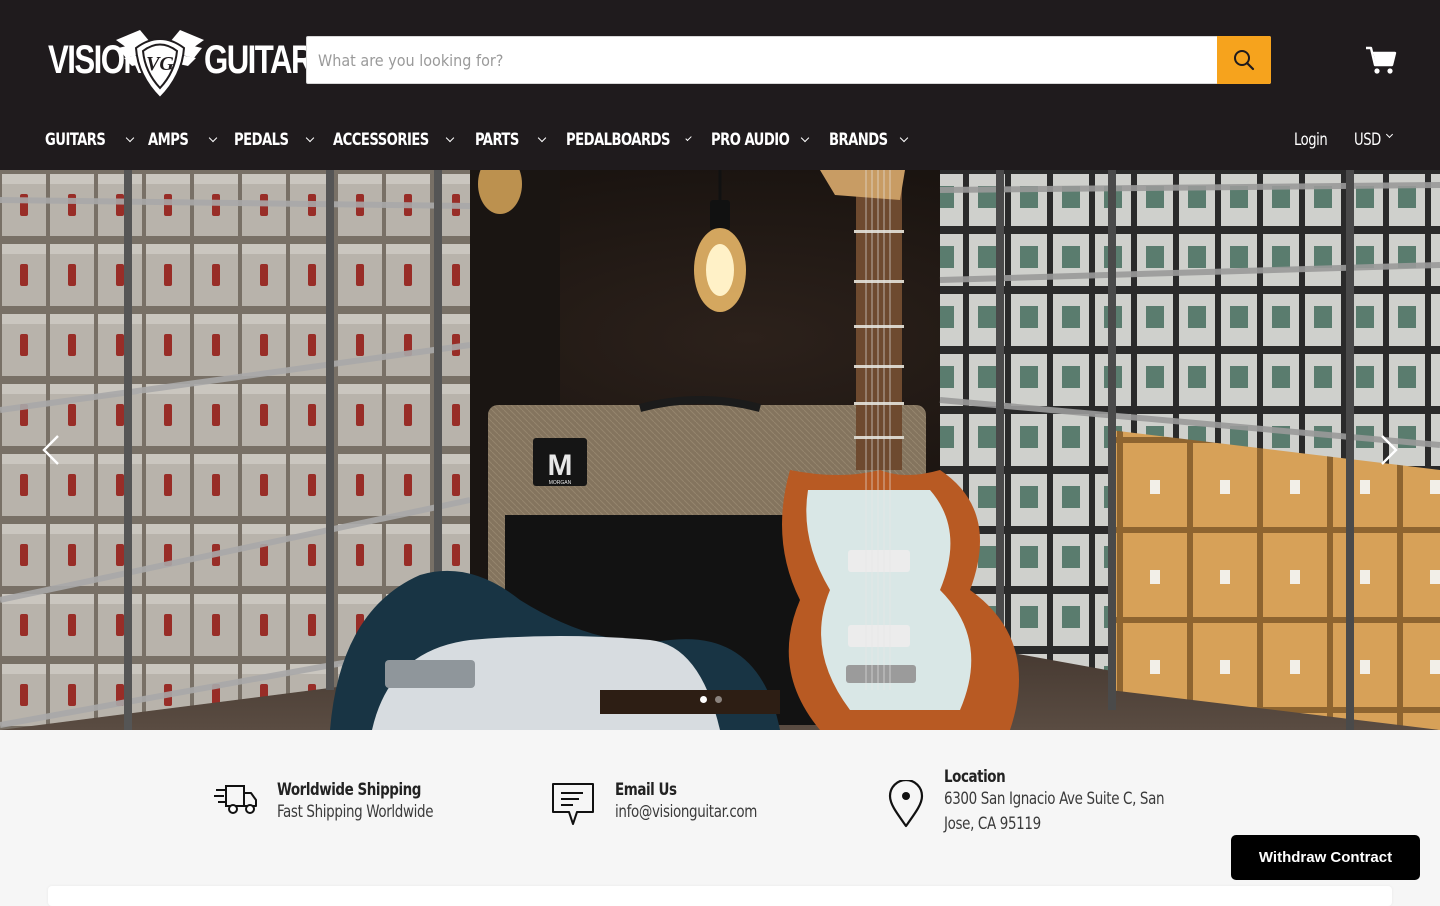 Image resolution: width=1440 pixels, height=906 pixels. I want to click on guitar-pick-emblem-icon: VG, so click(160, 65).